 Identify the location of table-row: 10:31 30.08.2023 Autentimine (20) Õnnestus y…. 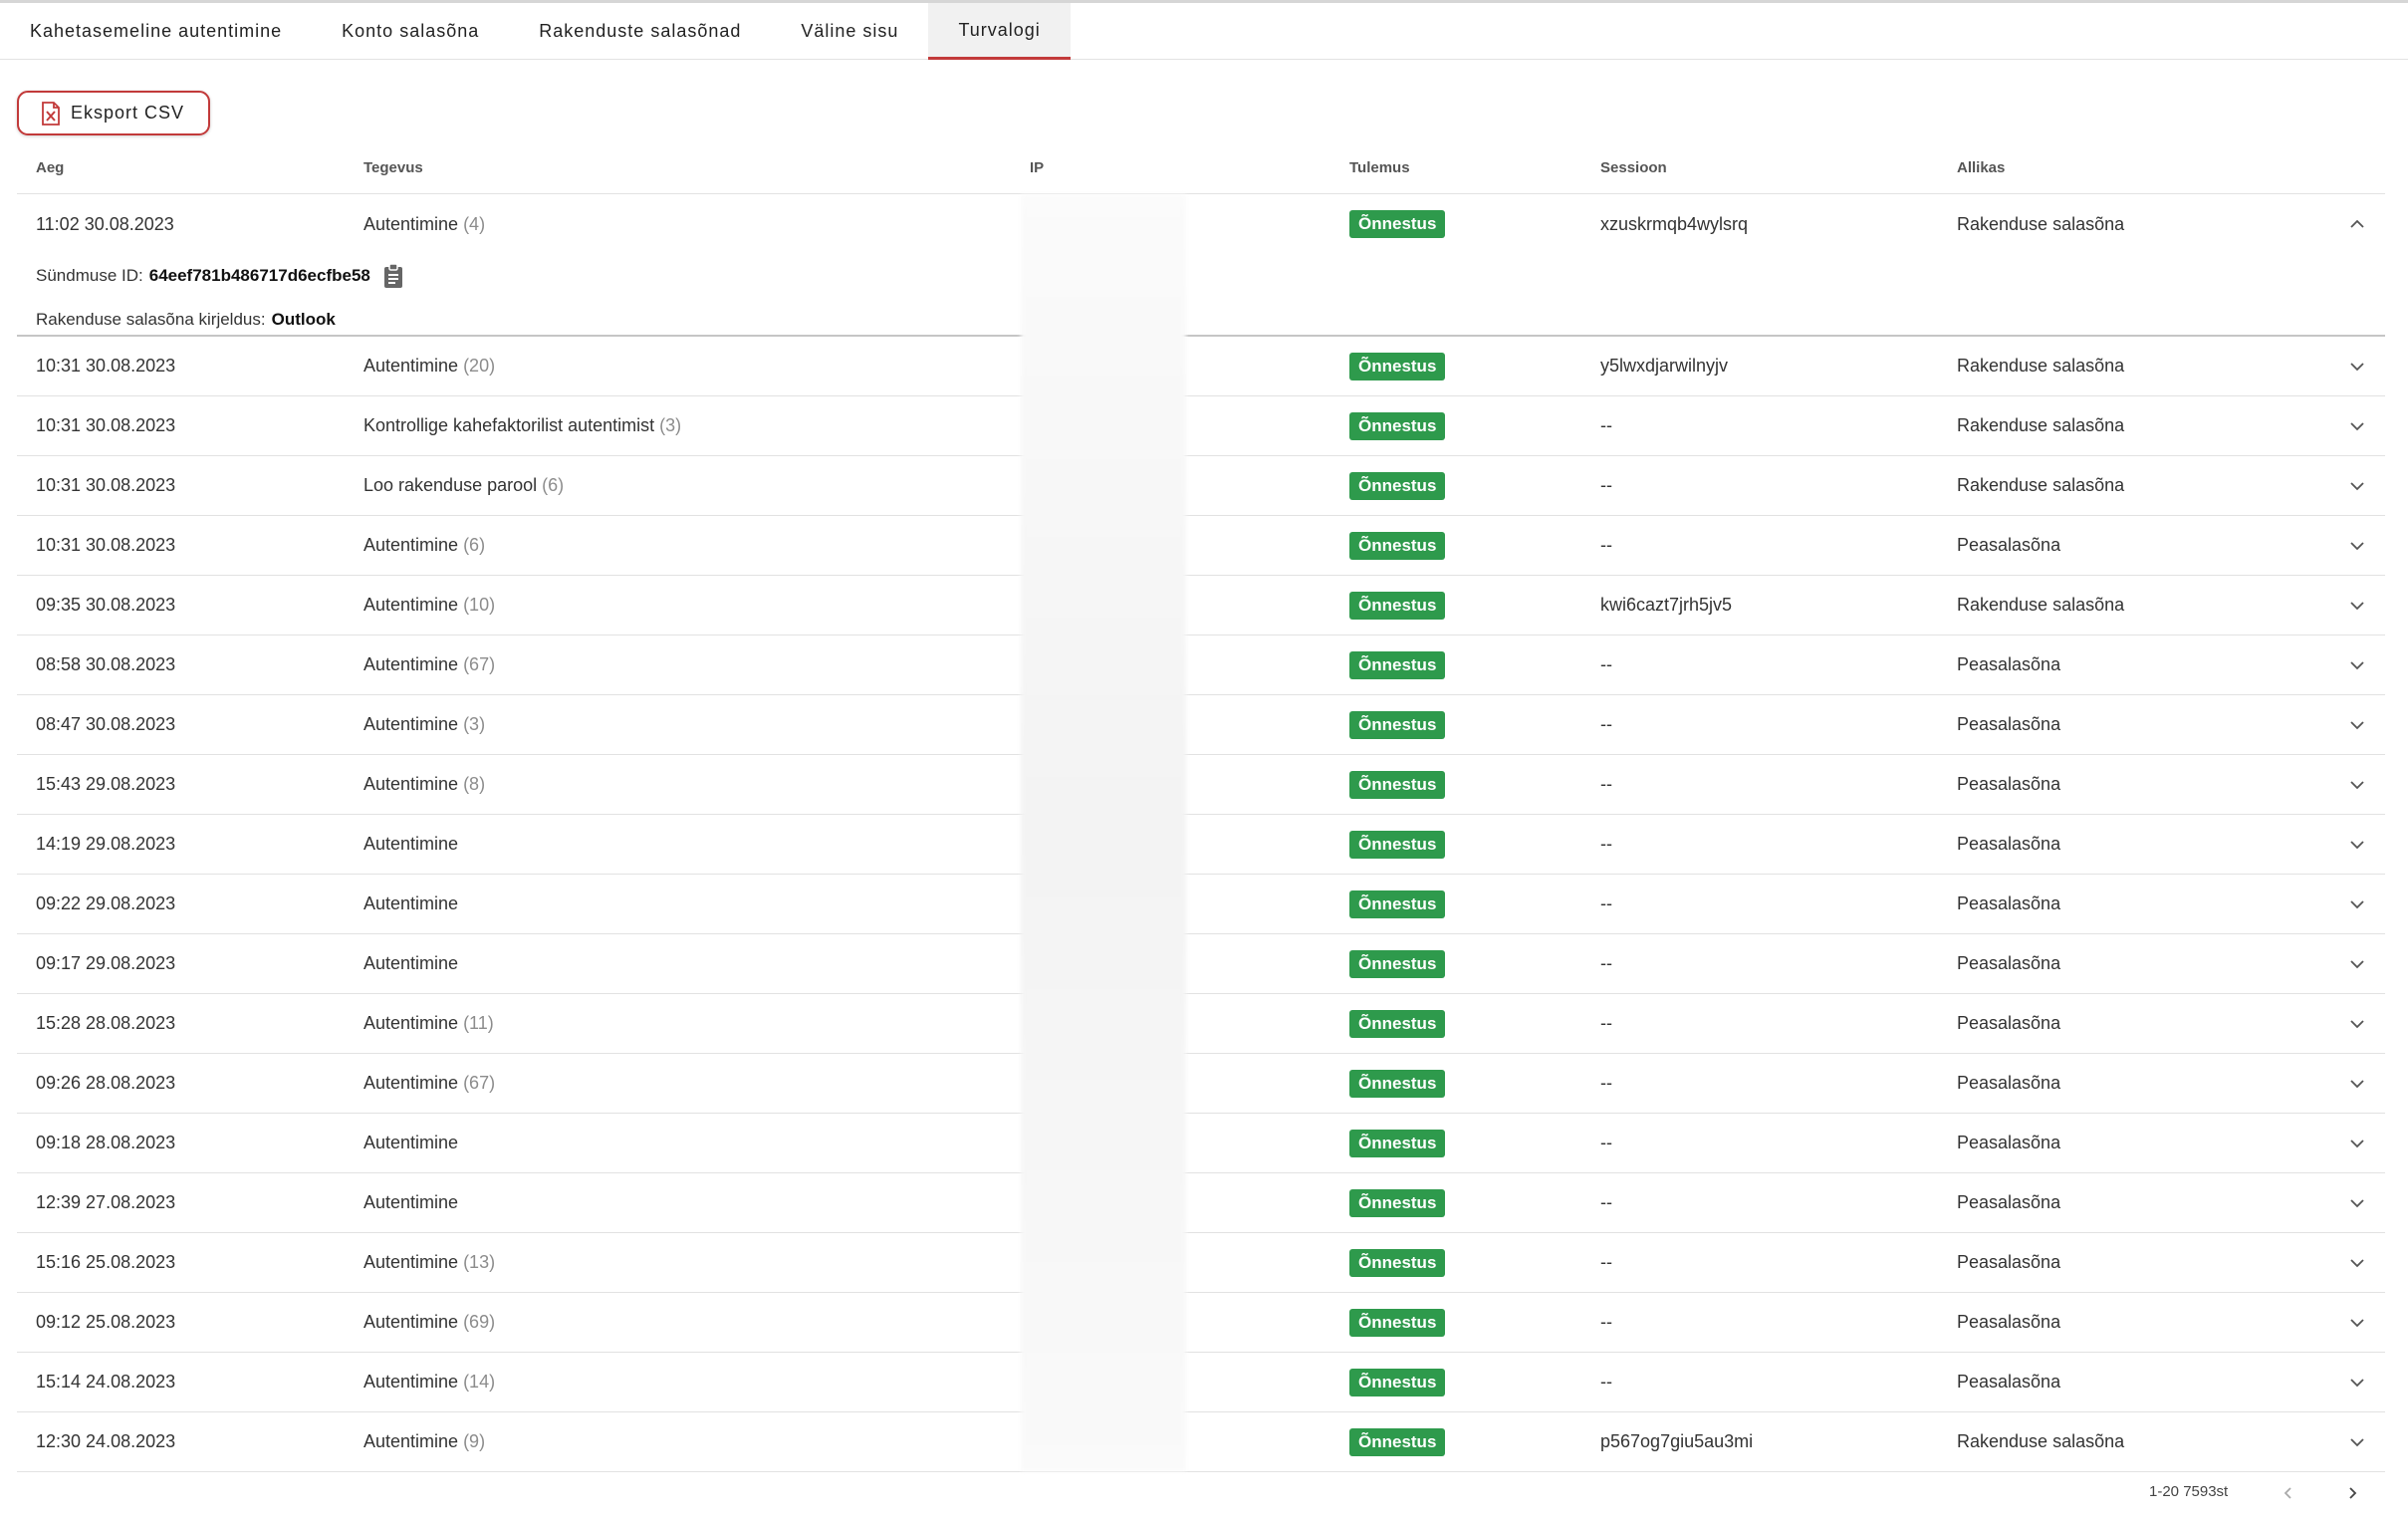
(1201, 366).